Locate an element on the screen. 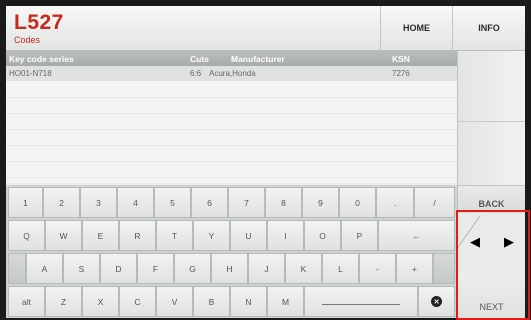  key-w: W is located at coordinates (63, 235).